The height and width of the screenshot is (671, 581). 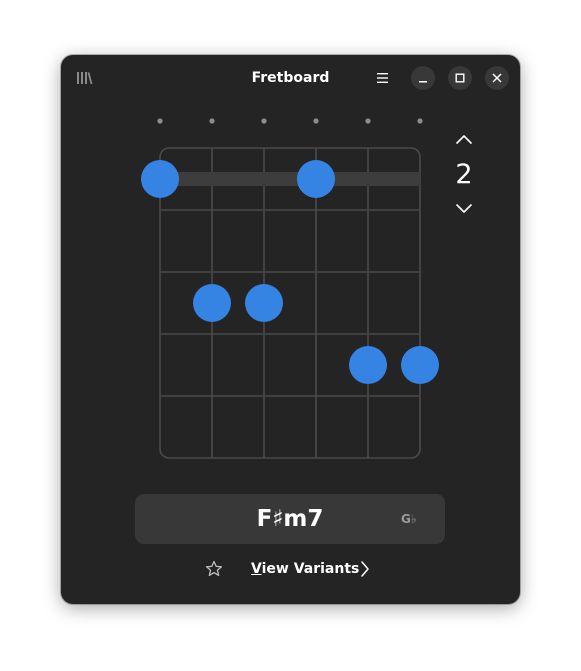 I want to click on chevron-up-icon, so click(x=464, y=139).